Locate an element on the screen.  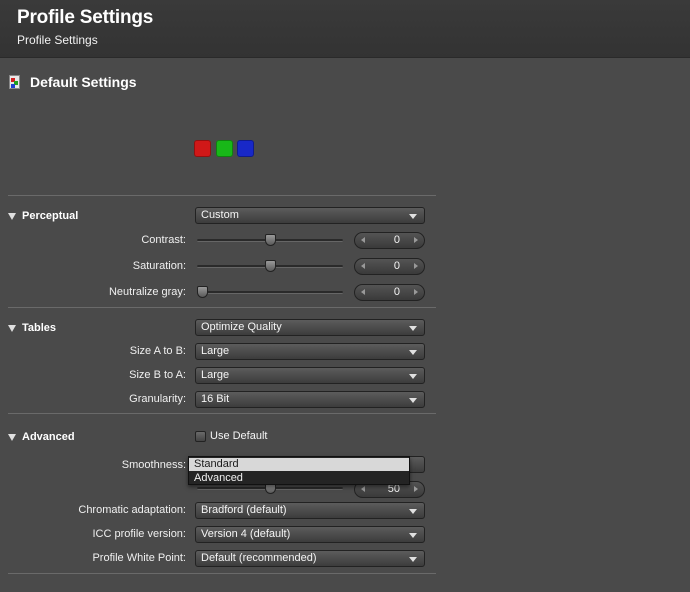
advanced-disclosure: Advanced is located at coordinates (41, 437).